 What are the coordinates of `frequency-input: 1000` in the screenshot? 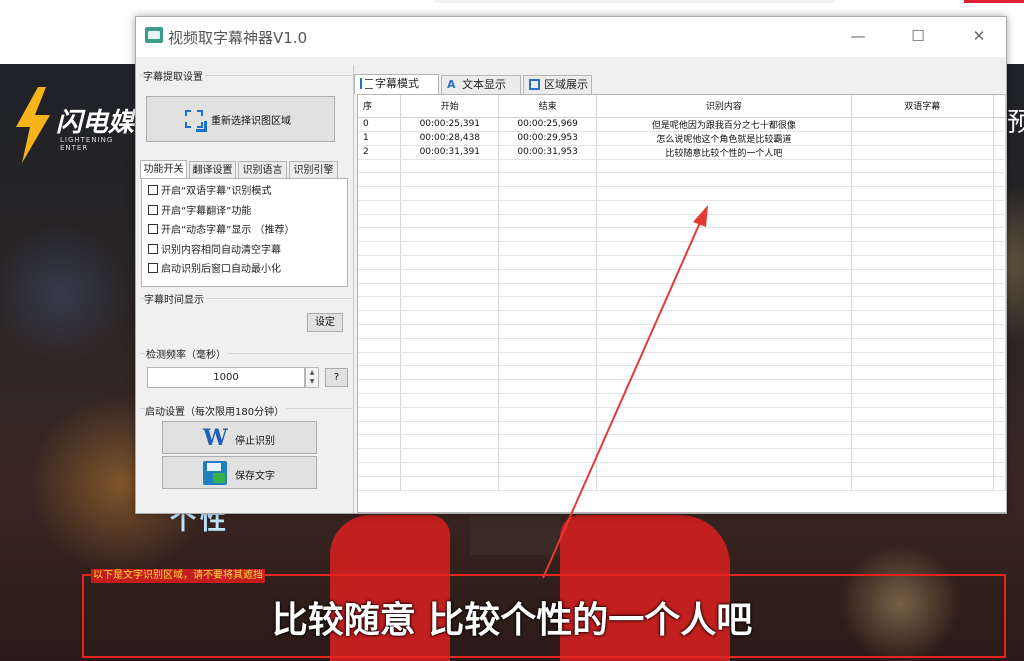 It's located at (226, 377).